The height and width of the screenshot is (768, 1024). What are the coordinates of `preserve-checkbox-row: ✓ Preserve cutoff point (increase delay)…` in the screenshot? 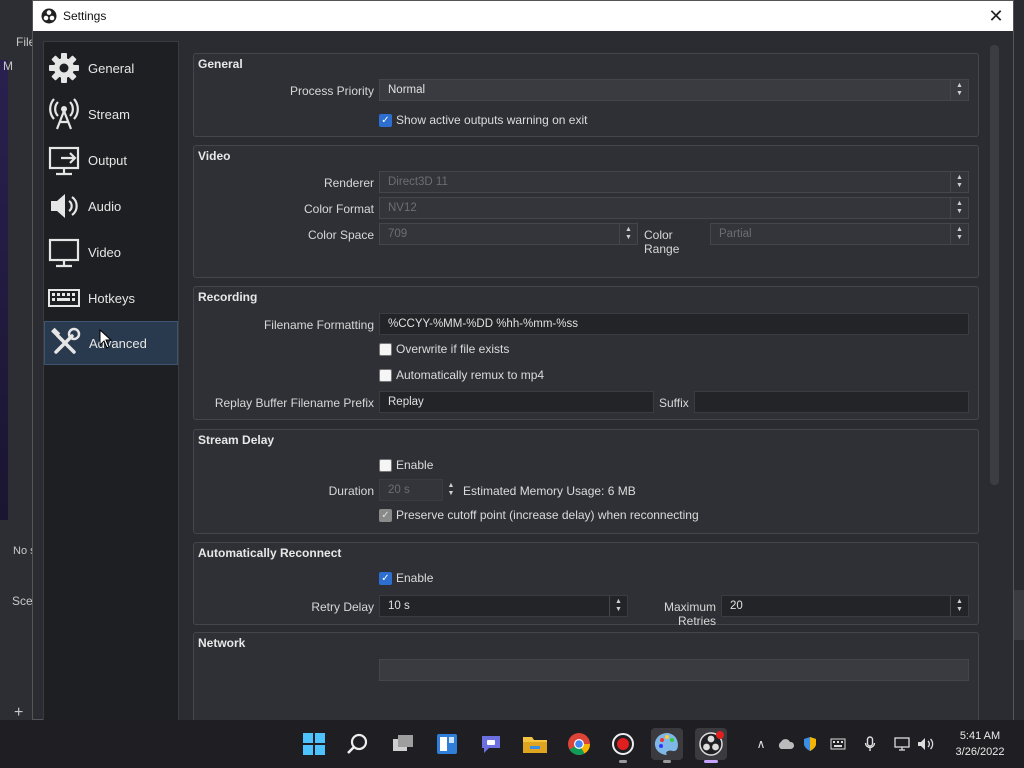 It's located at (539, 515).